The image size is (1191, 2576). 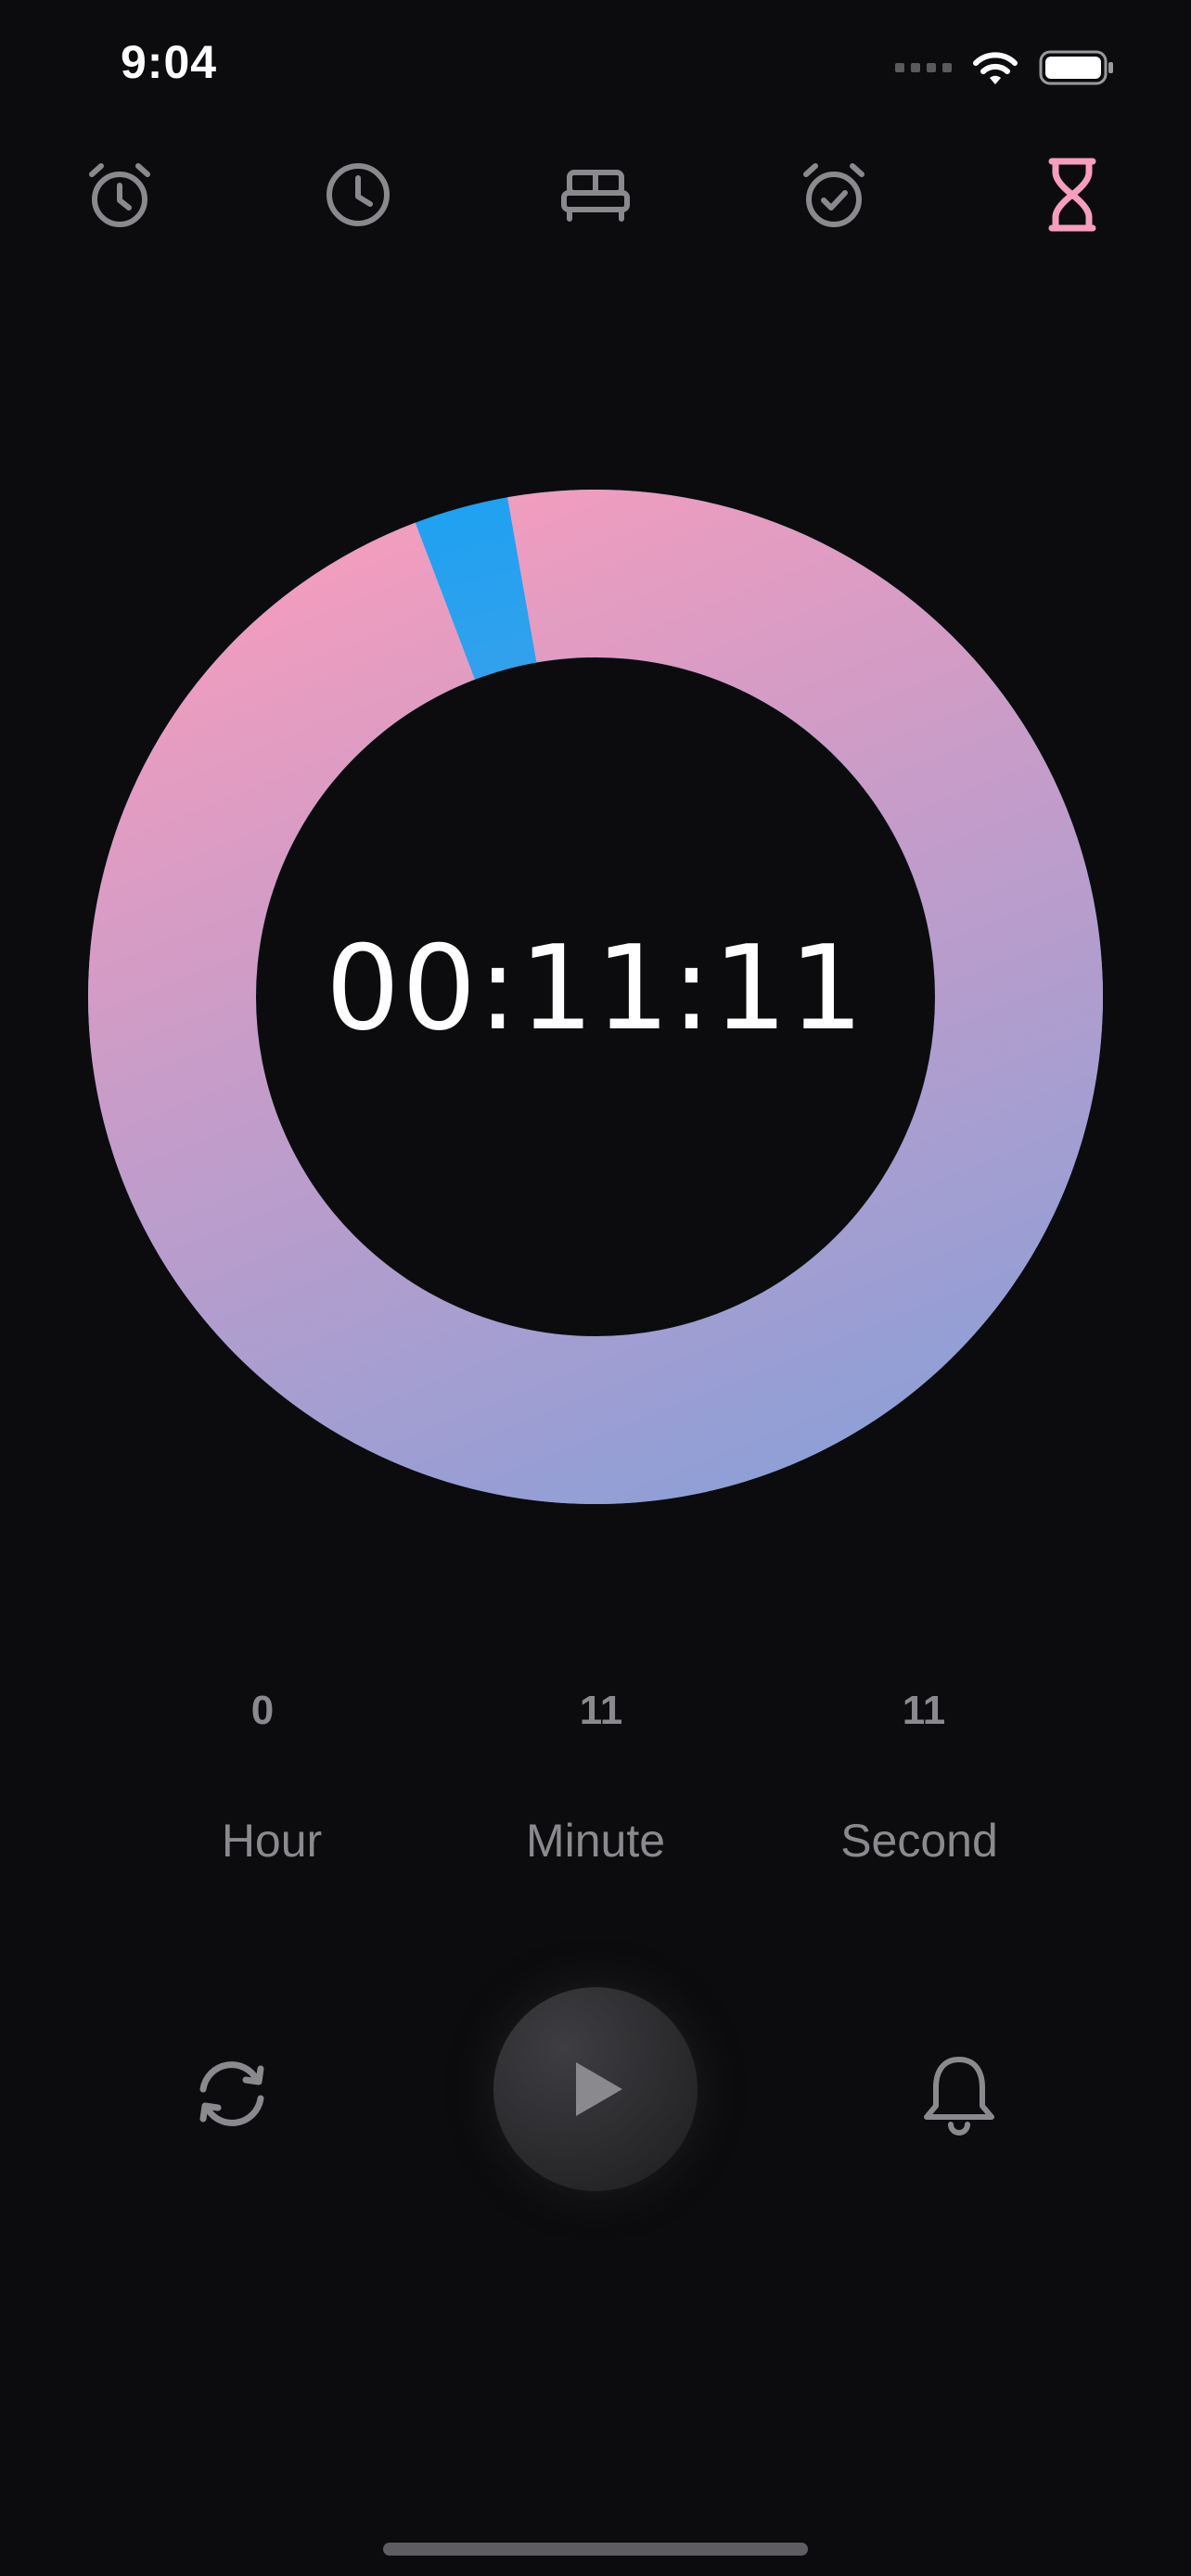 I want to click on bell-icon, so click(x=959, y=2097).